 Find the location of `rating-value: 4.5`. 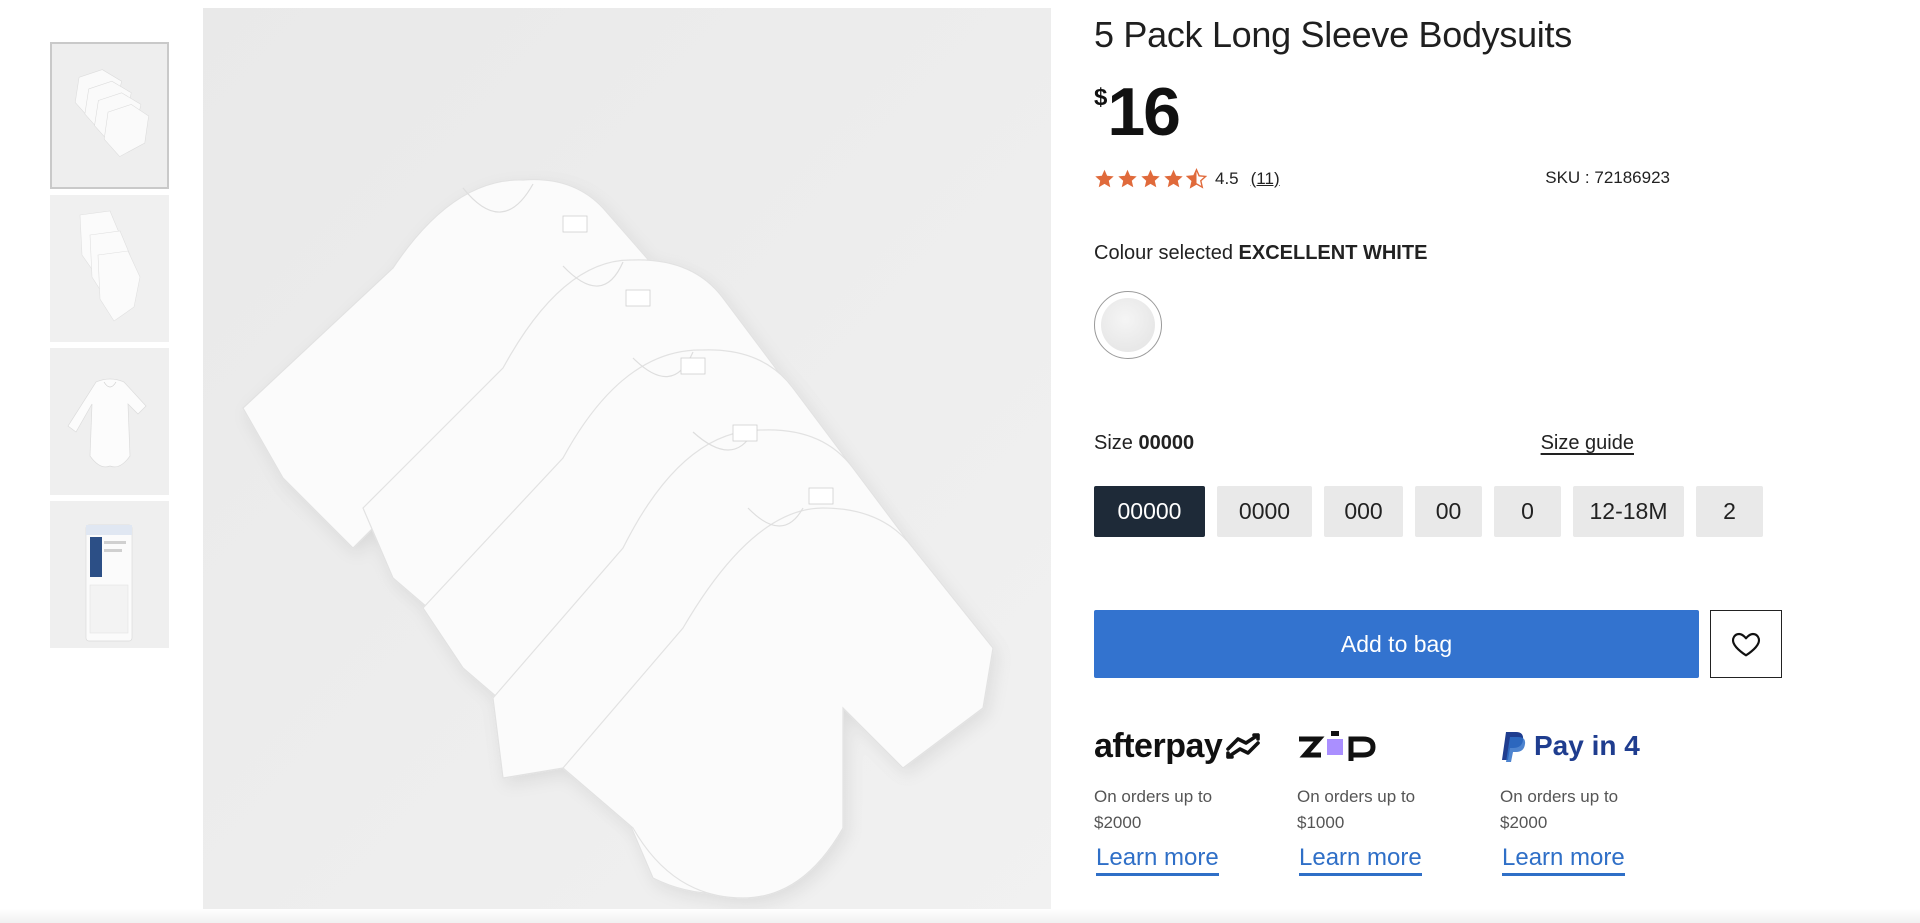

rating-value: 4.5 is located at coordinates (1227, 178).